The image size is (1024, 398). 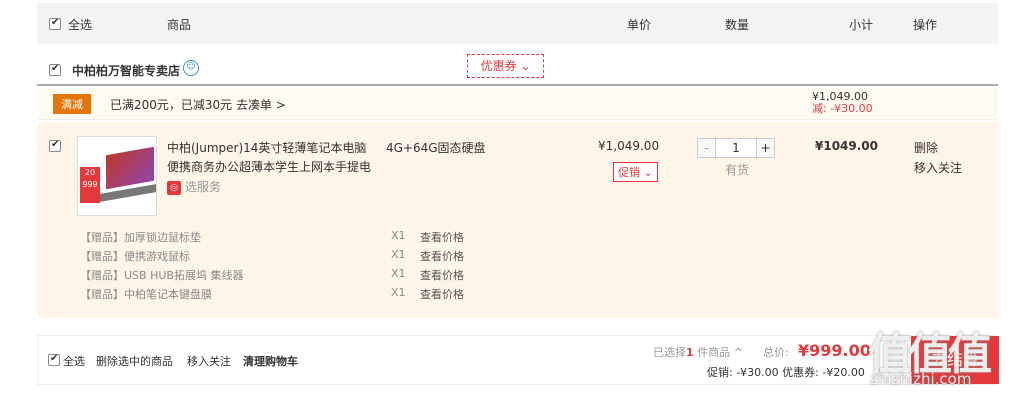 I want to click on delete-link: 删除, so click(x=926, y=147).